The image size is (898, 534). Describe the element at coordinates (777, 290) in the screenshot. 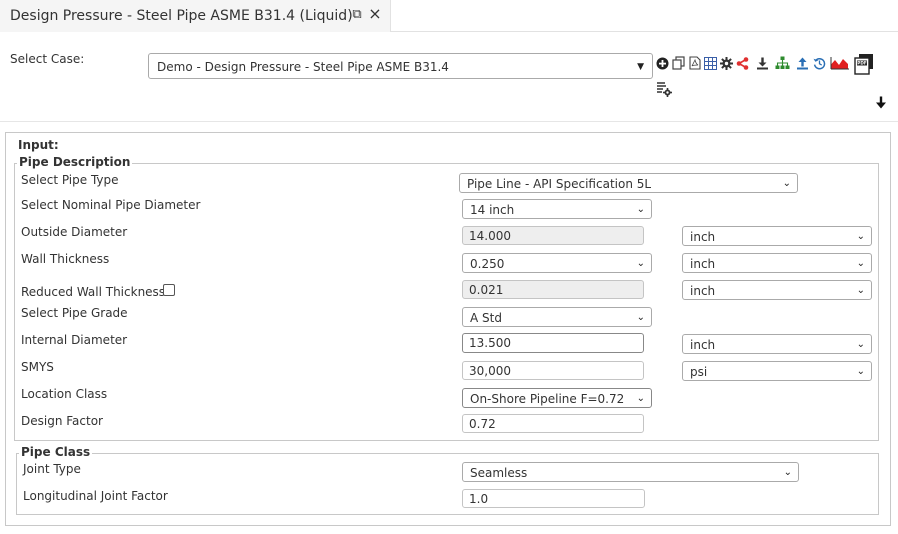

I see `reduced-wall-unit-select: inch ⌄` at that location.